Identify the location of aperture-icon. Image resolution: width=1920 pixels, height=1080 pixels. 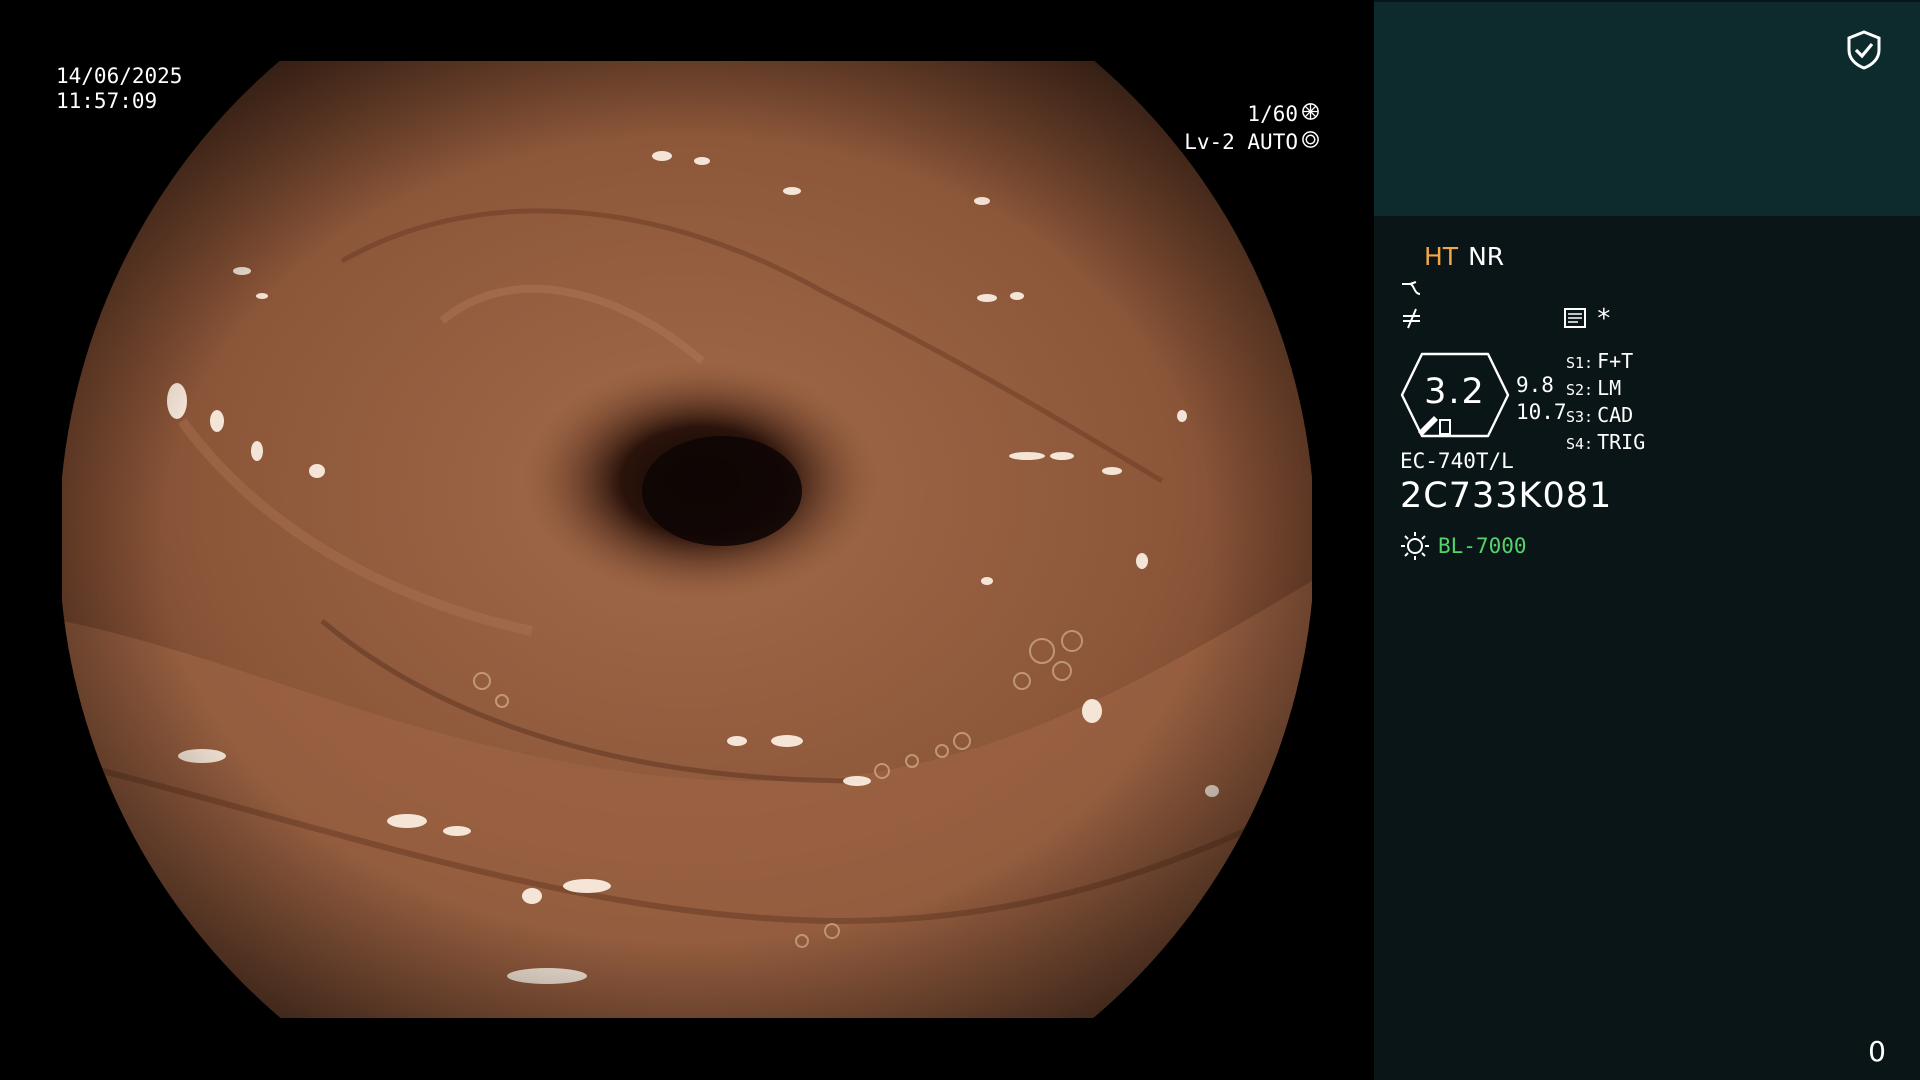
(1310, 114).